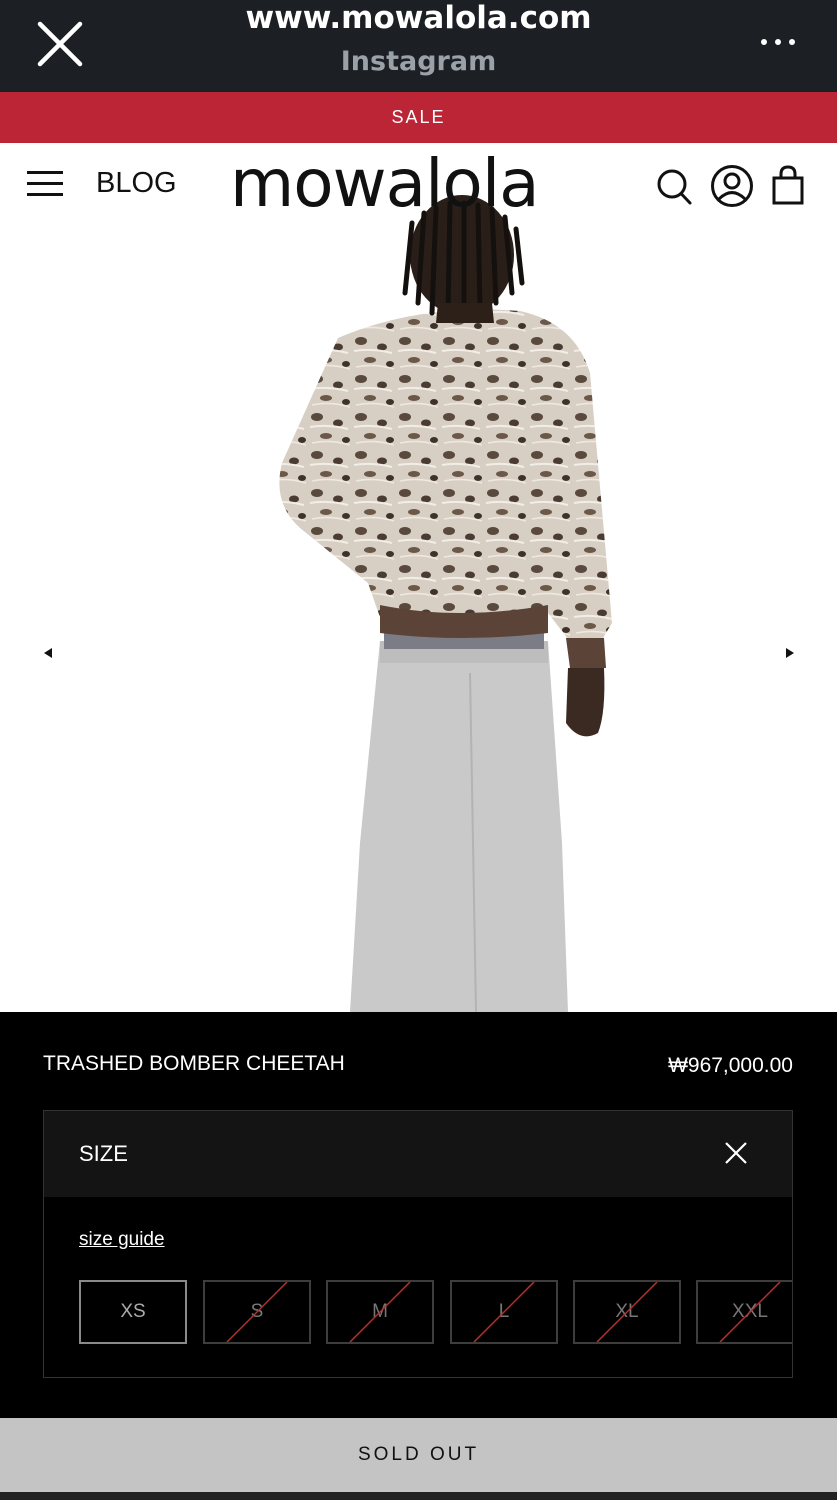  What do you see at coordinates (194, 1063) in the screenshot?
I see `product-title: TRASHED BOMBER CHEETAH` at bounding box center [194, 1063].